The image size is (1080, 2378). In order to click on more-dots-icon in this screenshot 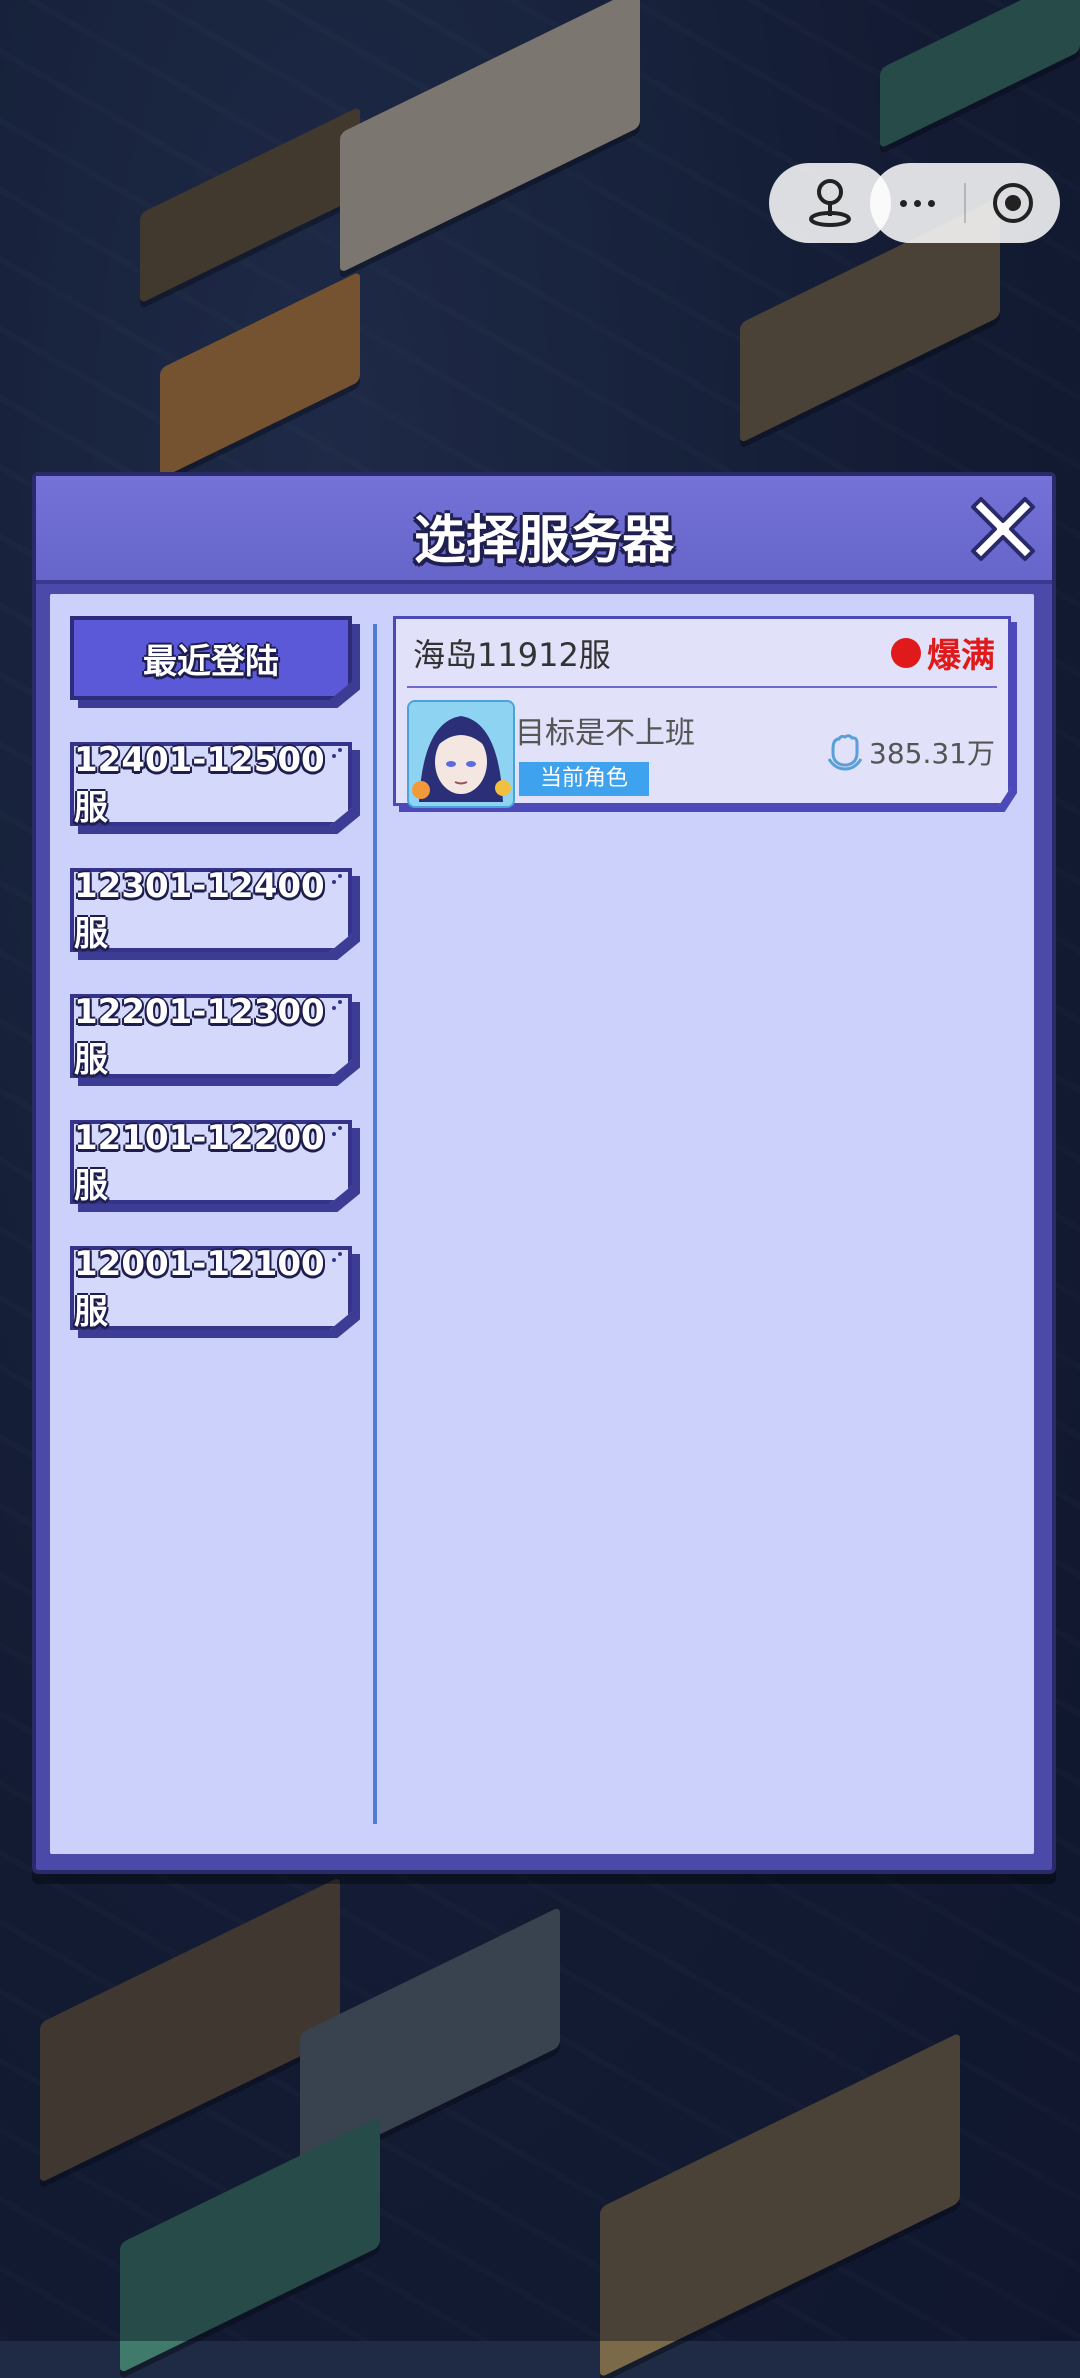, I will do `click(917, 203)`.